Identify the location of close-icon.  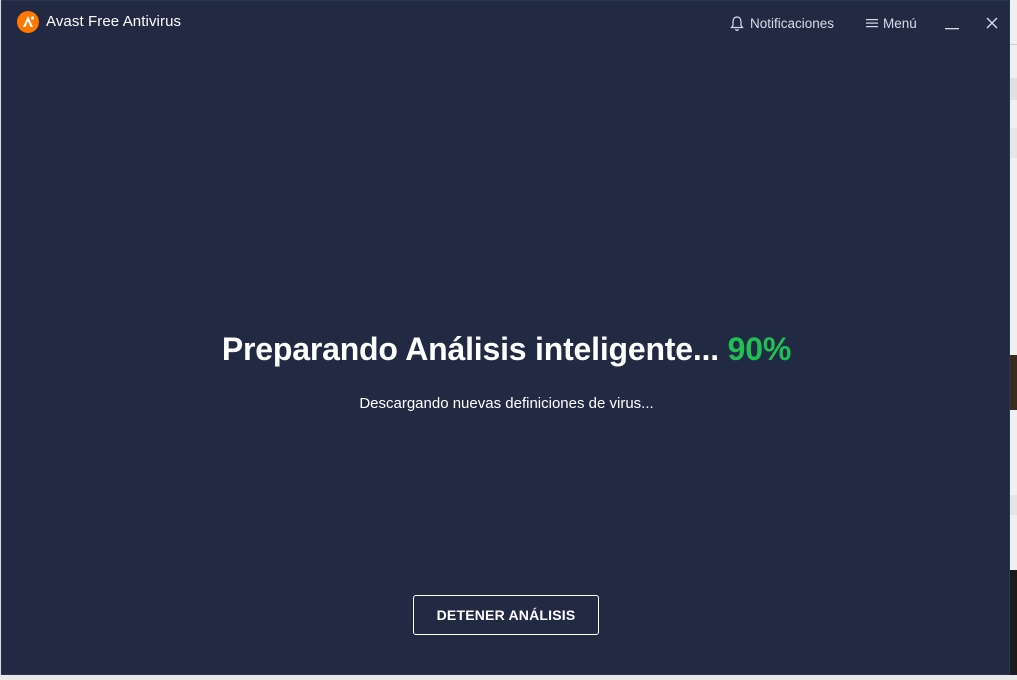
(992, 23).